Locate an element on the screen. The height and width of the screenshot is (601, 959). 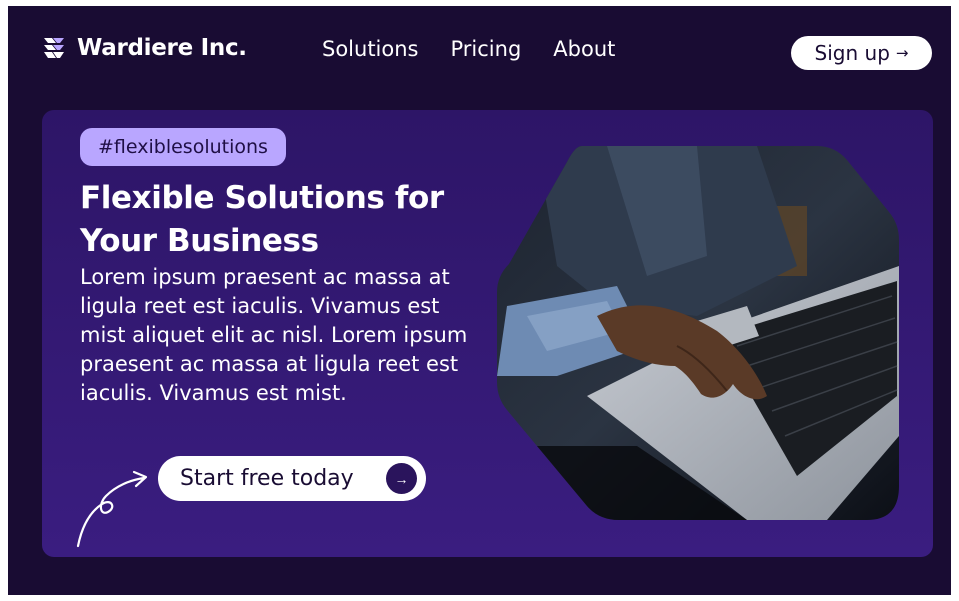
signup-label: Sign up is located at coordinates (852, 53).